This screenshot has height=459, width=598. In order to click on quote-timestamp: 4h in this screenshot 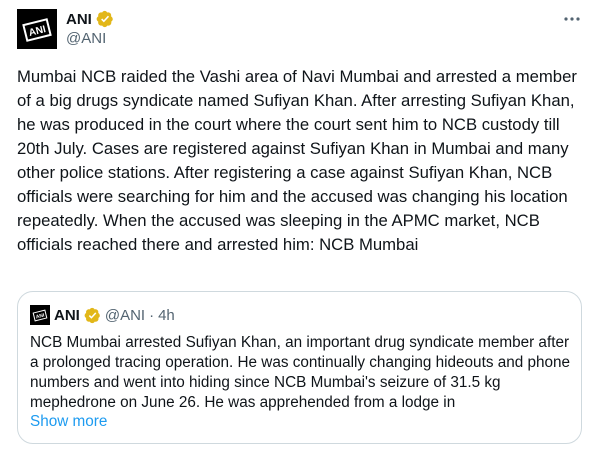, I will do `click(166, 315)`.